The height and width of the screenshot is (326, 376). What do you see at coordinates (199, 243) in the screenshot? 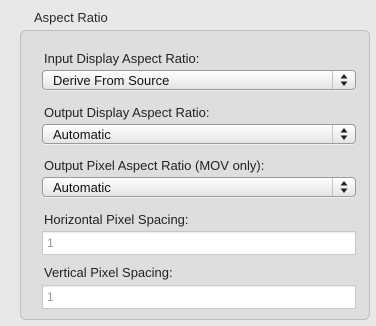
I see `horizontal-pixel-spacing-field: 1` at bounding box center [199, 243].